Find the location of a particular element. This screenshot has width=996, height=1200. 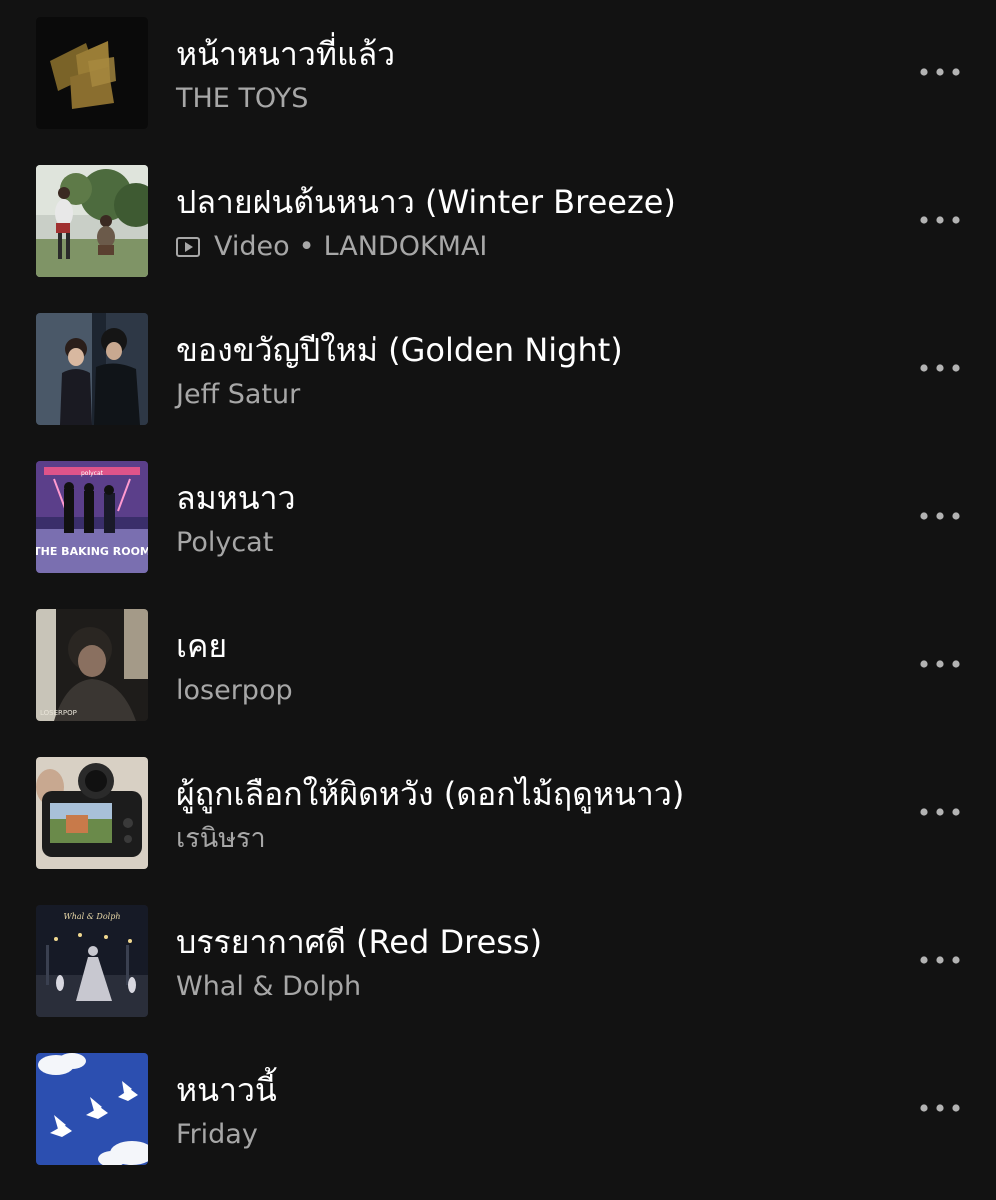

track-subtitle: Whal & Dolph is located at coordinates (268, 987).